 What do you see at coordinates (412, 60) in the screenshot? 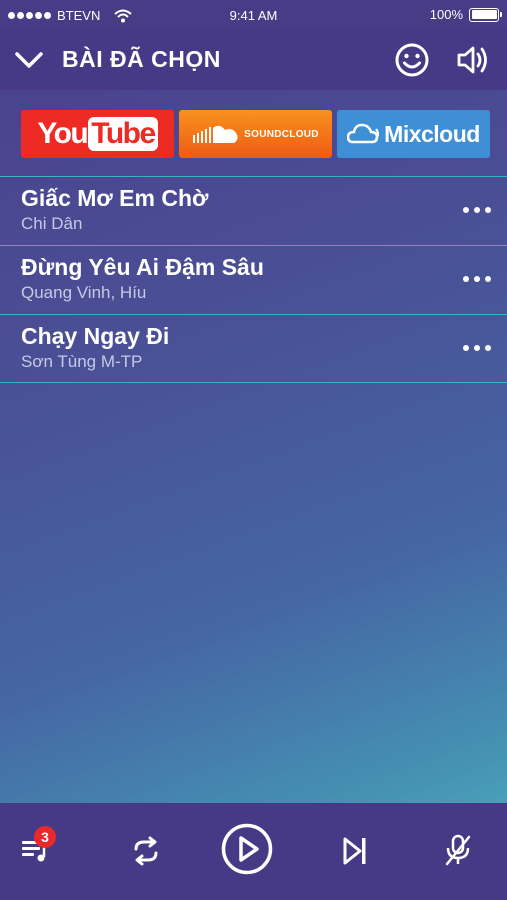
I see `smile-icon` at bounding box center [412, 60].